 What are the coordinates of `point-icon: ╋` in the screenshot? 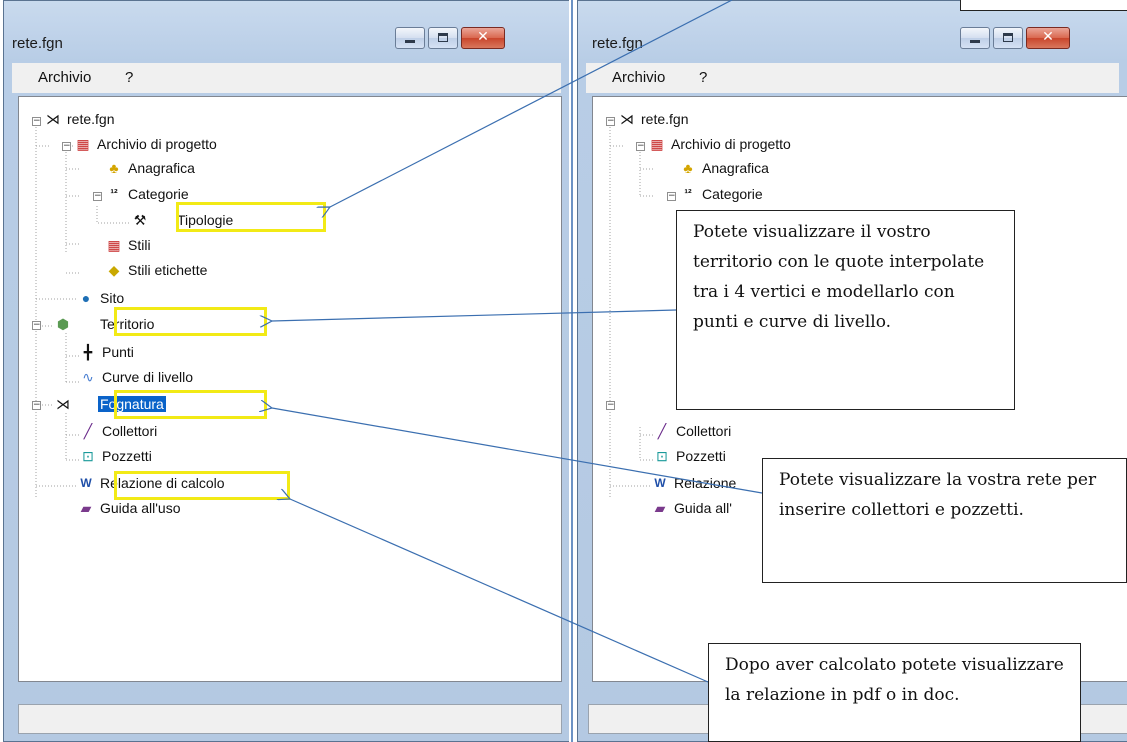 It's located at (88, 352).